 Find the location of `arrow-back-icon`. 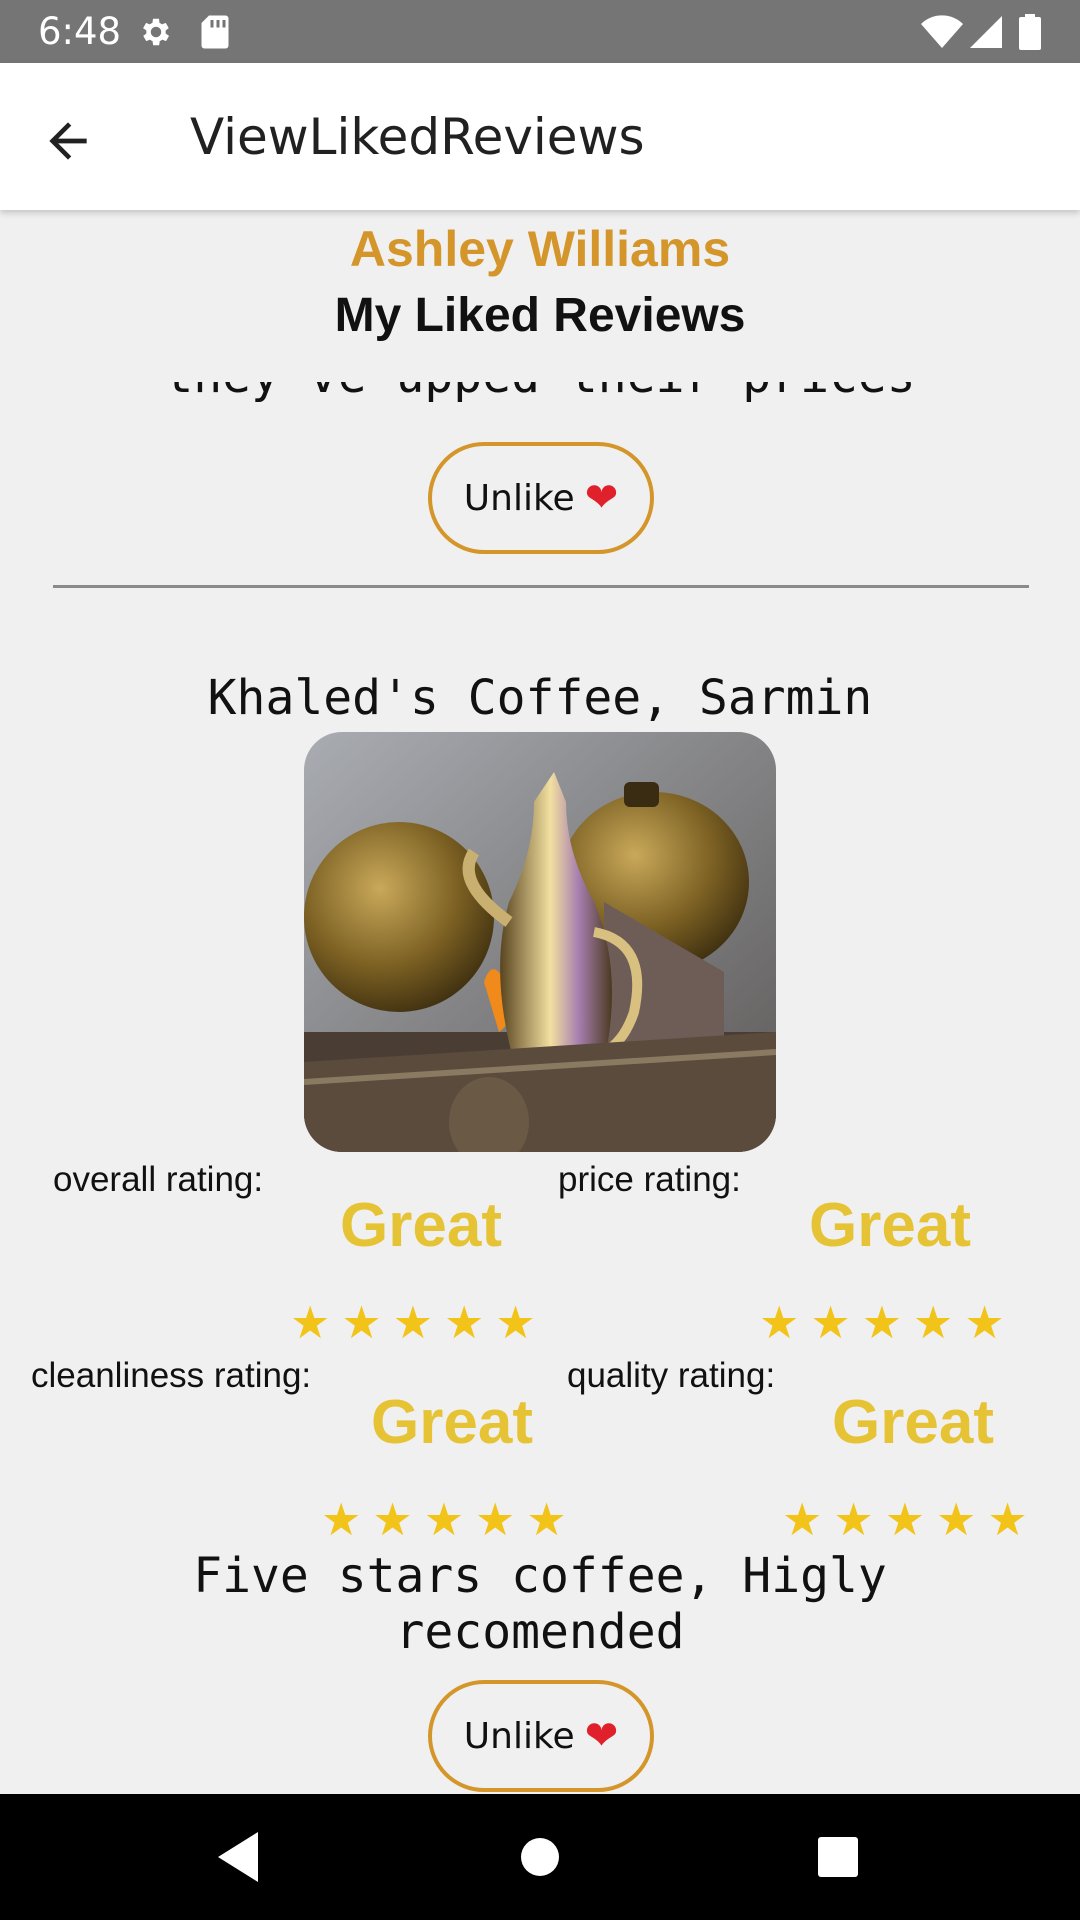

arrow-back-icon is located at coordinates (68, 141).